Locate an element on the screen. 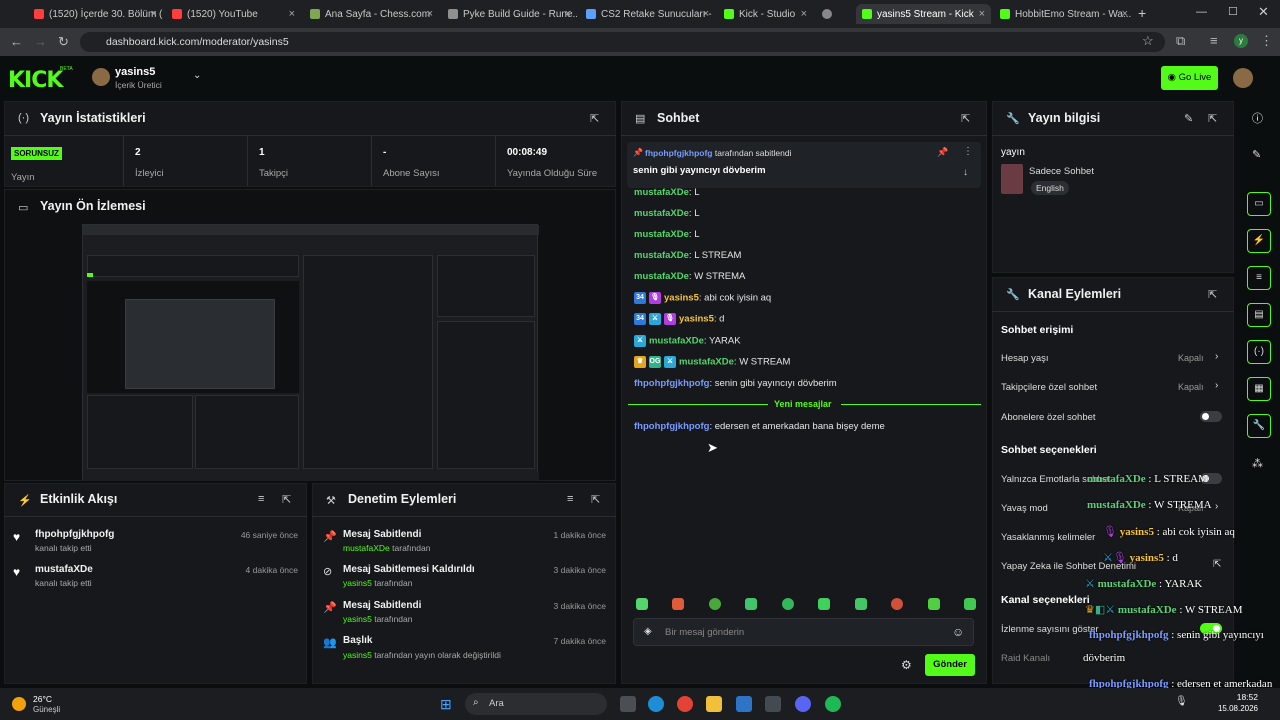  preview-video is located at coordinates (310, 352).